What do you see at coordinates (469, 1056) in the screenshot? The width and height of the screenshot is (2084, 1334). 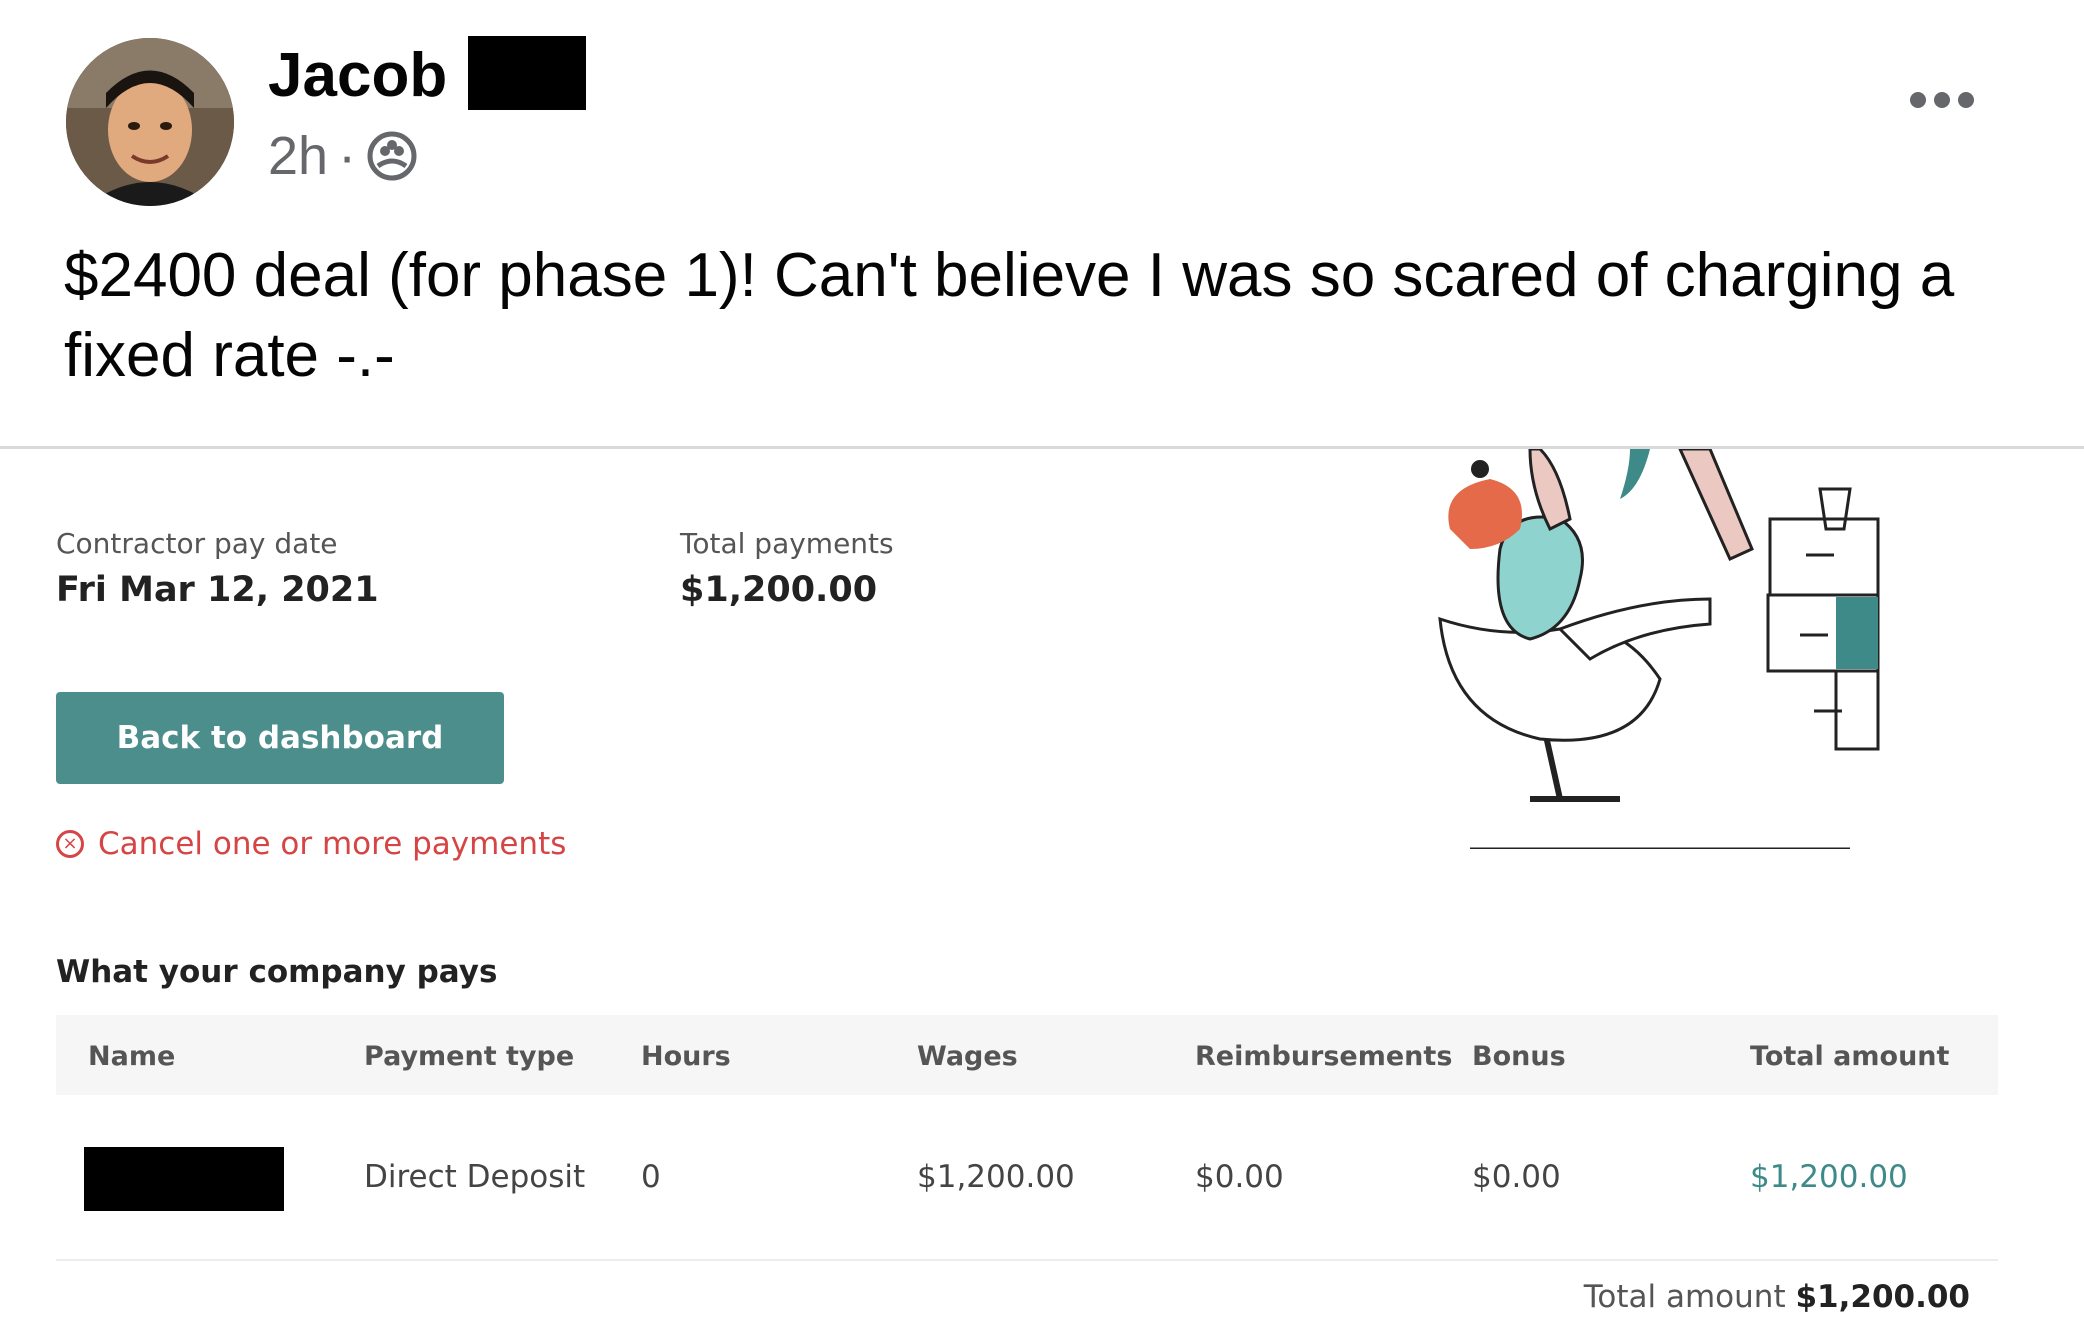 I see `column-header: Payment type` at bounding box center [469, 1056].